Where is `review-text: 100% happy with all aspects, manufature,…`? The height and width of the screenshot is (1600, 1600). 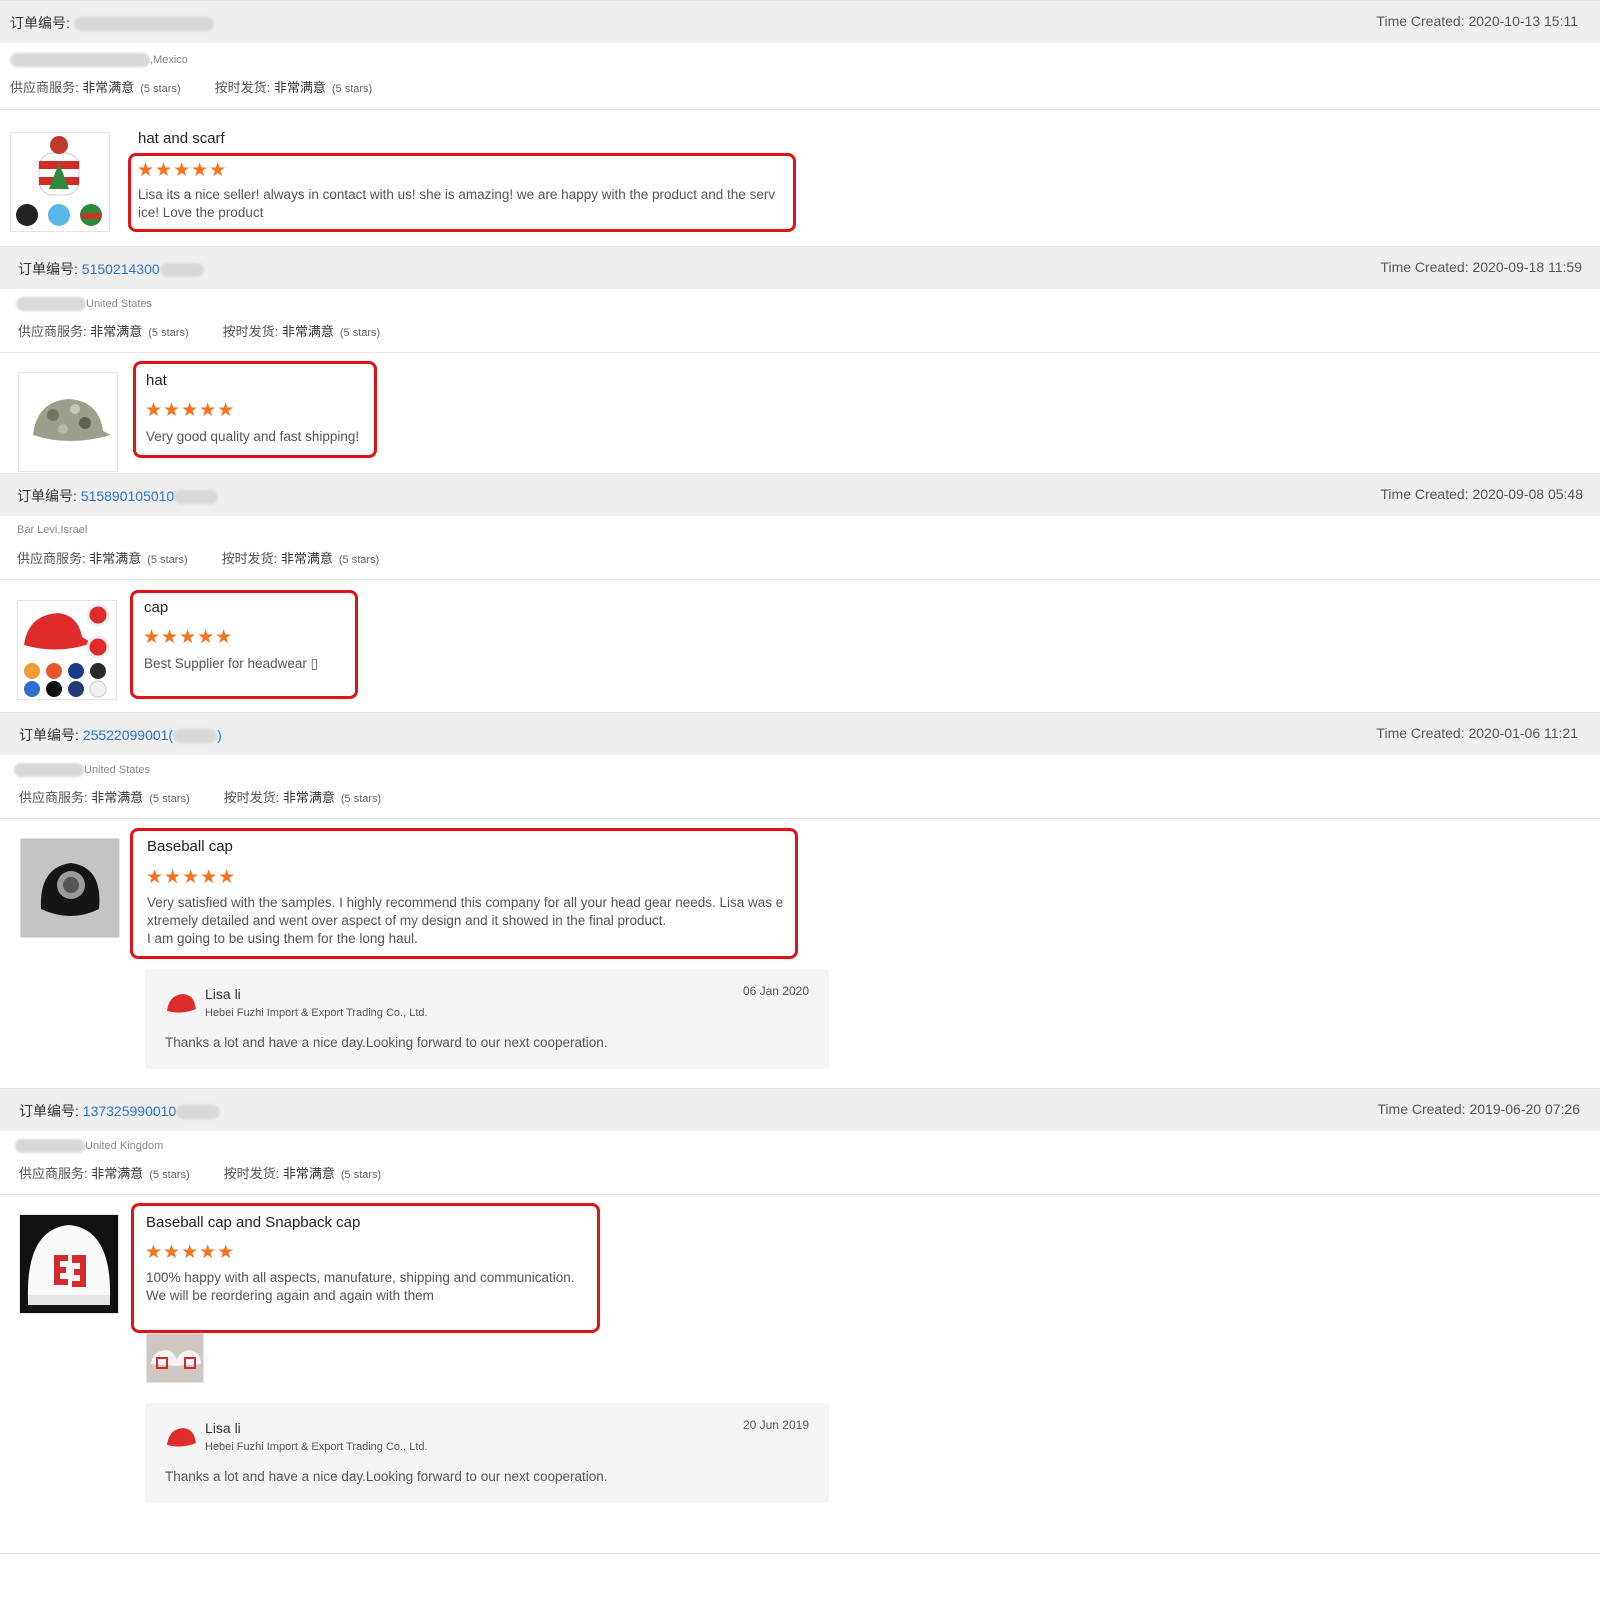
review-text: 100% happy with all aspects, manufature,… is located at coordinates (360, 1286).